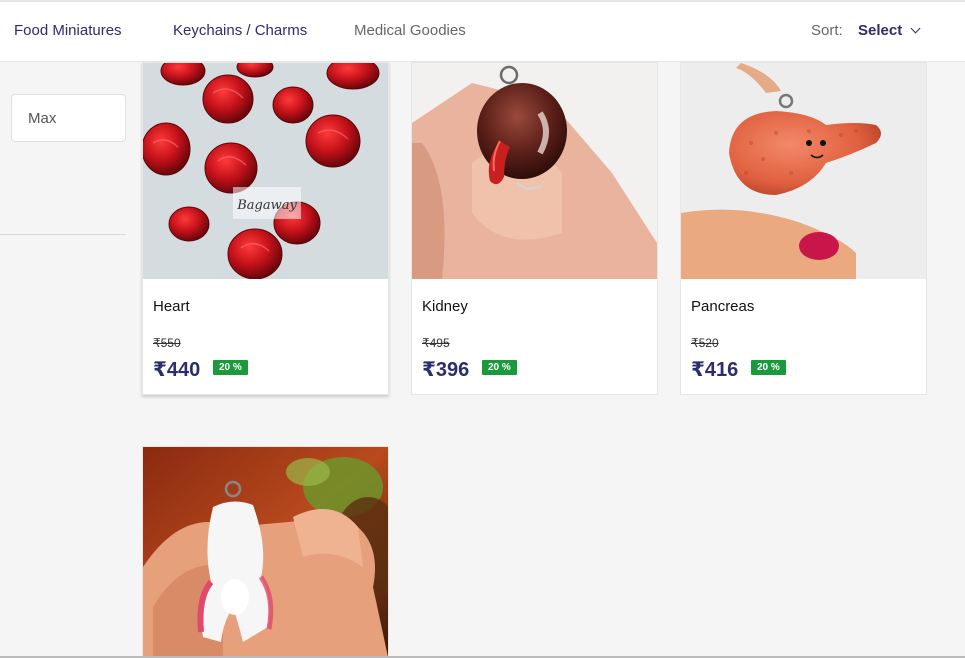  I want to click on product-card-kidney: Kidney ₹495 ₹396 20 %, so click(534, 228).